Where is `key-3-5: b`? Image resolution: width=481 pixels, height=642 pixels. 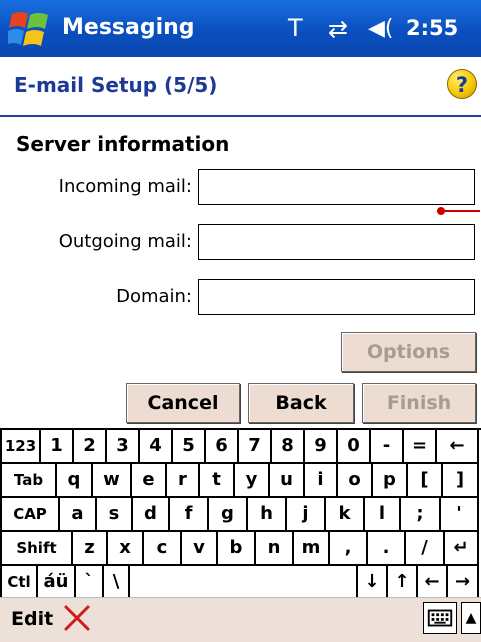 key-3-5: b is located at coordinates (237, 549).